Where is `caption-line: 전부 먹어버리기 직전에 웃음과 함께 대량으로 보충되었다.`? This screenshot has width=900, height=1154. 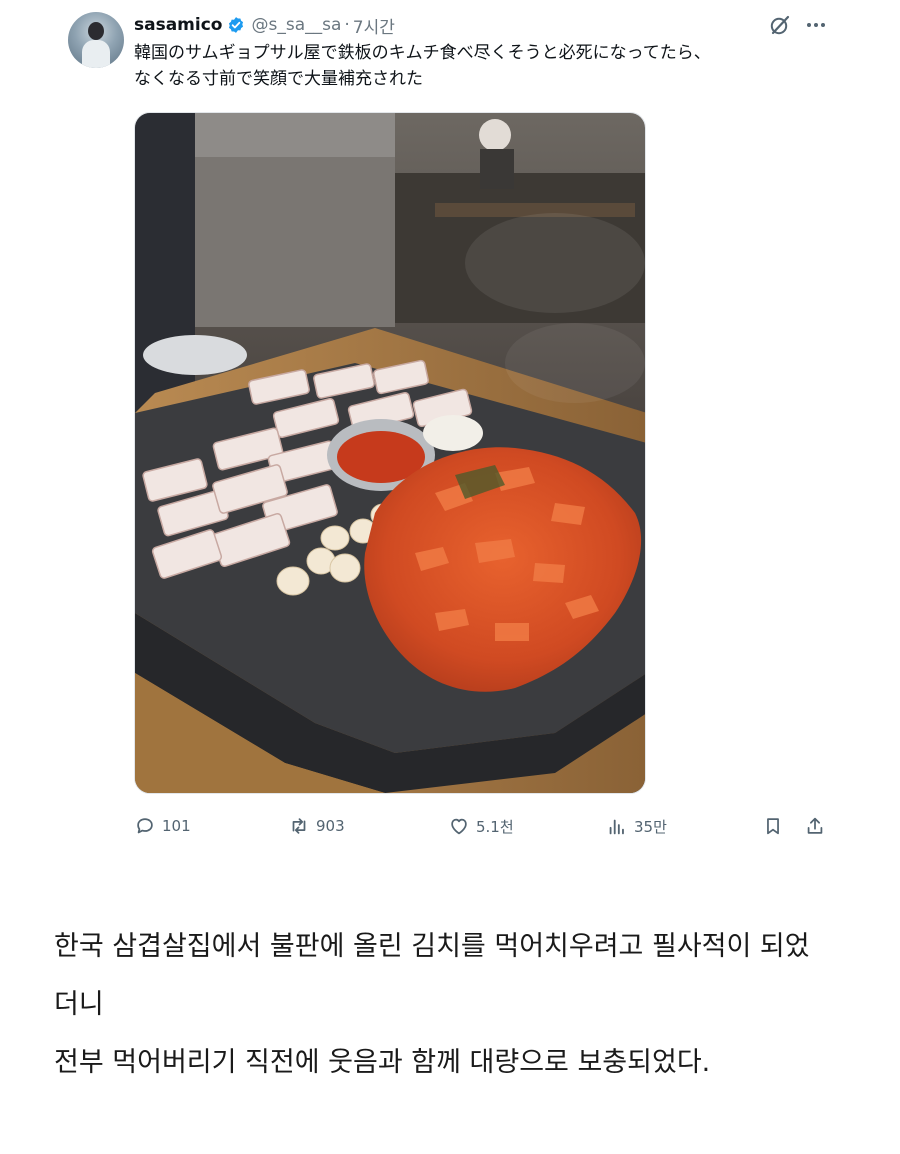
caption-line: 전부 먹어버리기 직전에 웃음과 함께 대량으로 보충되었다. is located at coordinates (382, 1062).